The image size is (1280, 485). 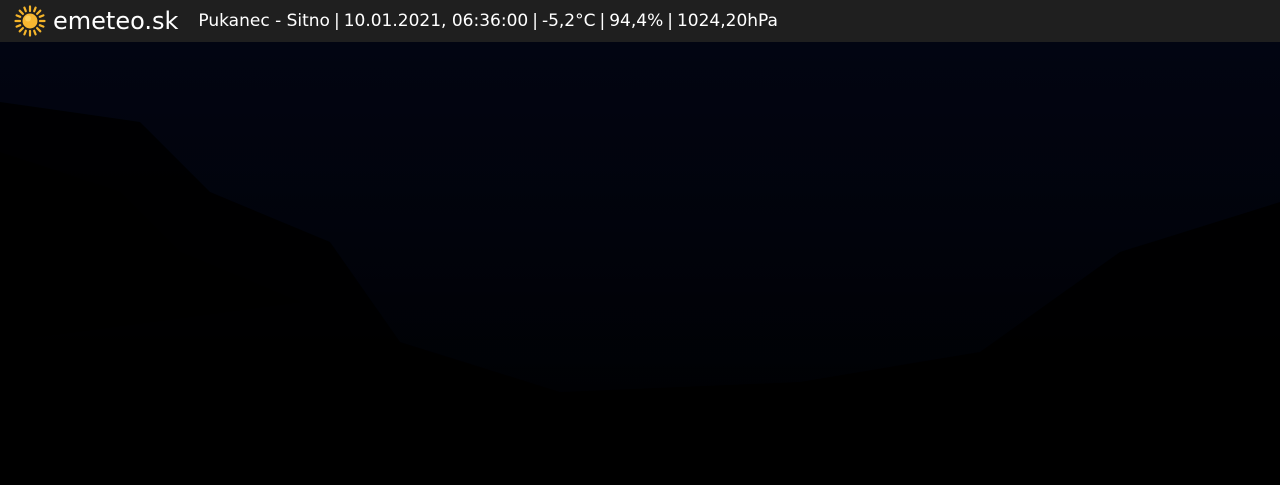 I want to click on station-datetime: 10.01.2021, 06:36:00, so click(x=436, y=21).